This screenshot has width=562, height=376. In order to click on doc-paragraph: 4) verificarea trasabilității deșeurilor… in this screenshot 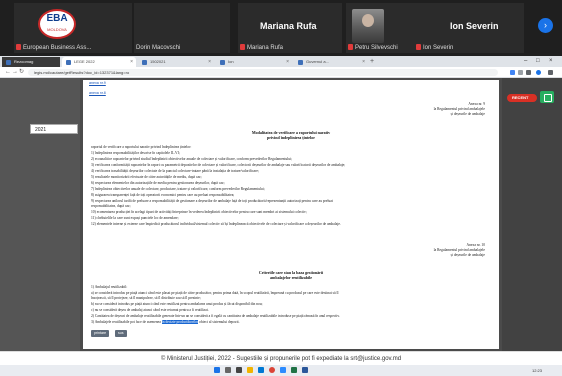, I will do `click(175, 171)`.